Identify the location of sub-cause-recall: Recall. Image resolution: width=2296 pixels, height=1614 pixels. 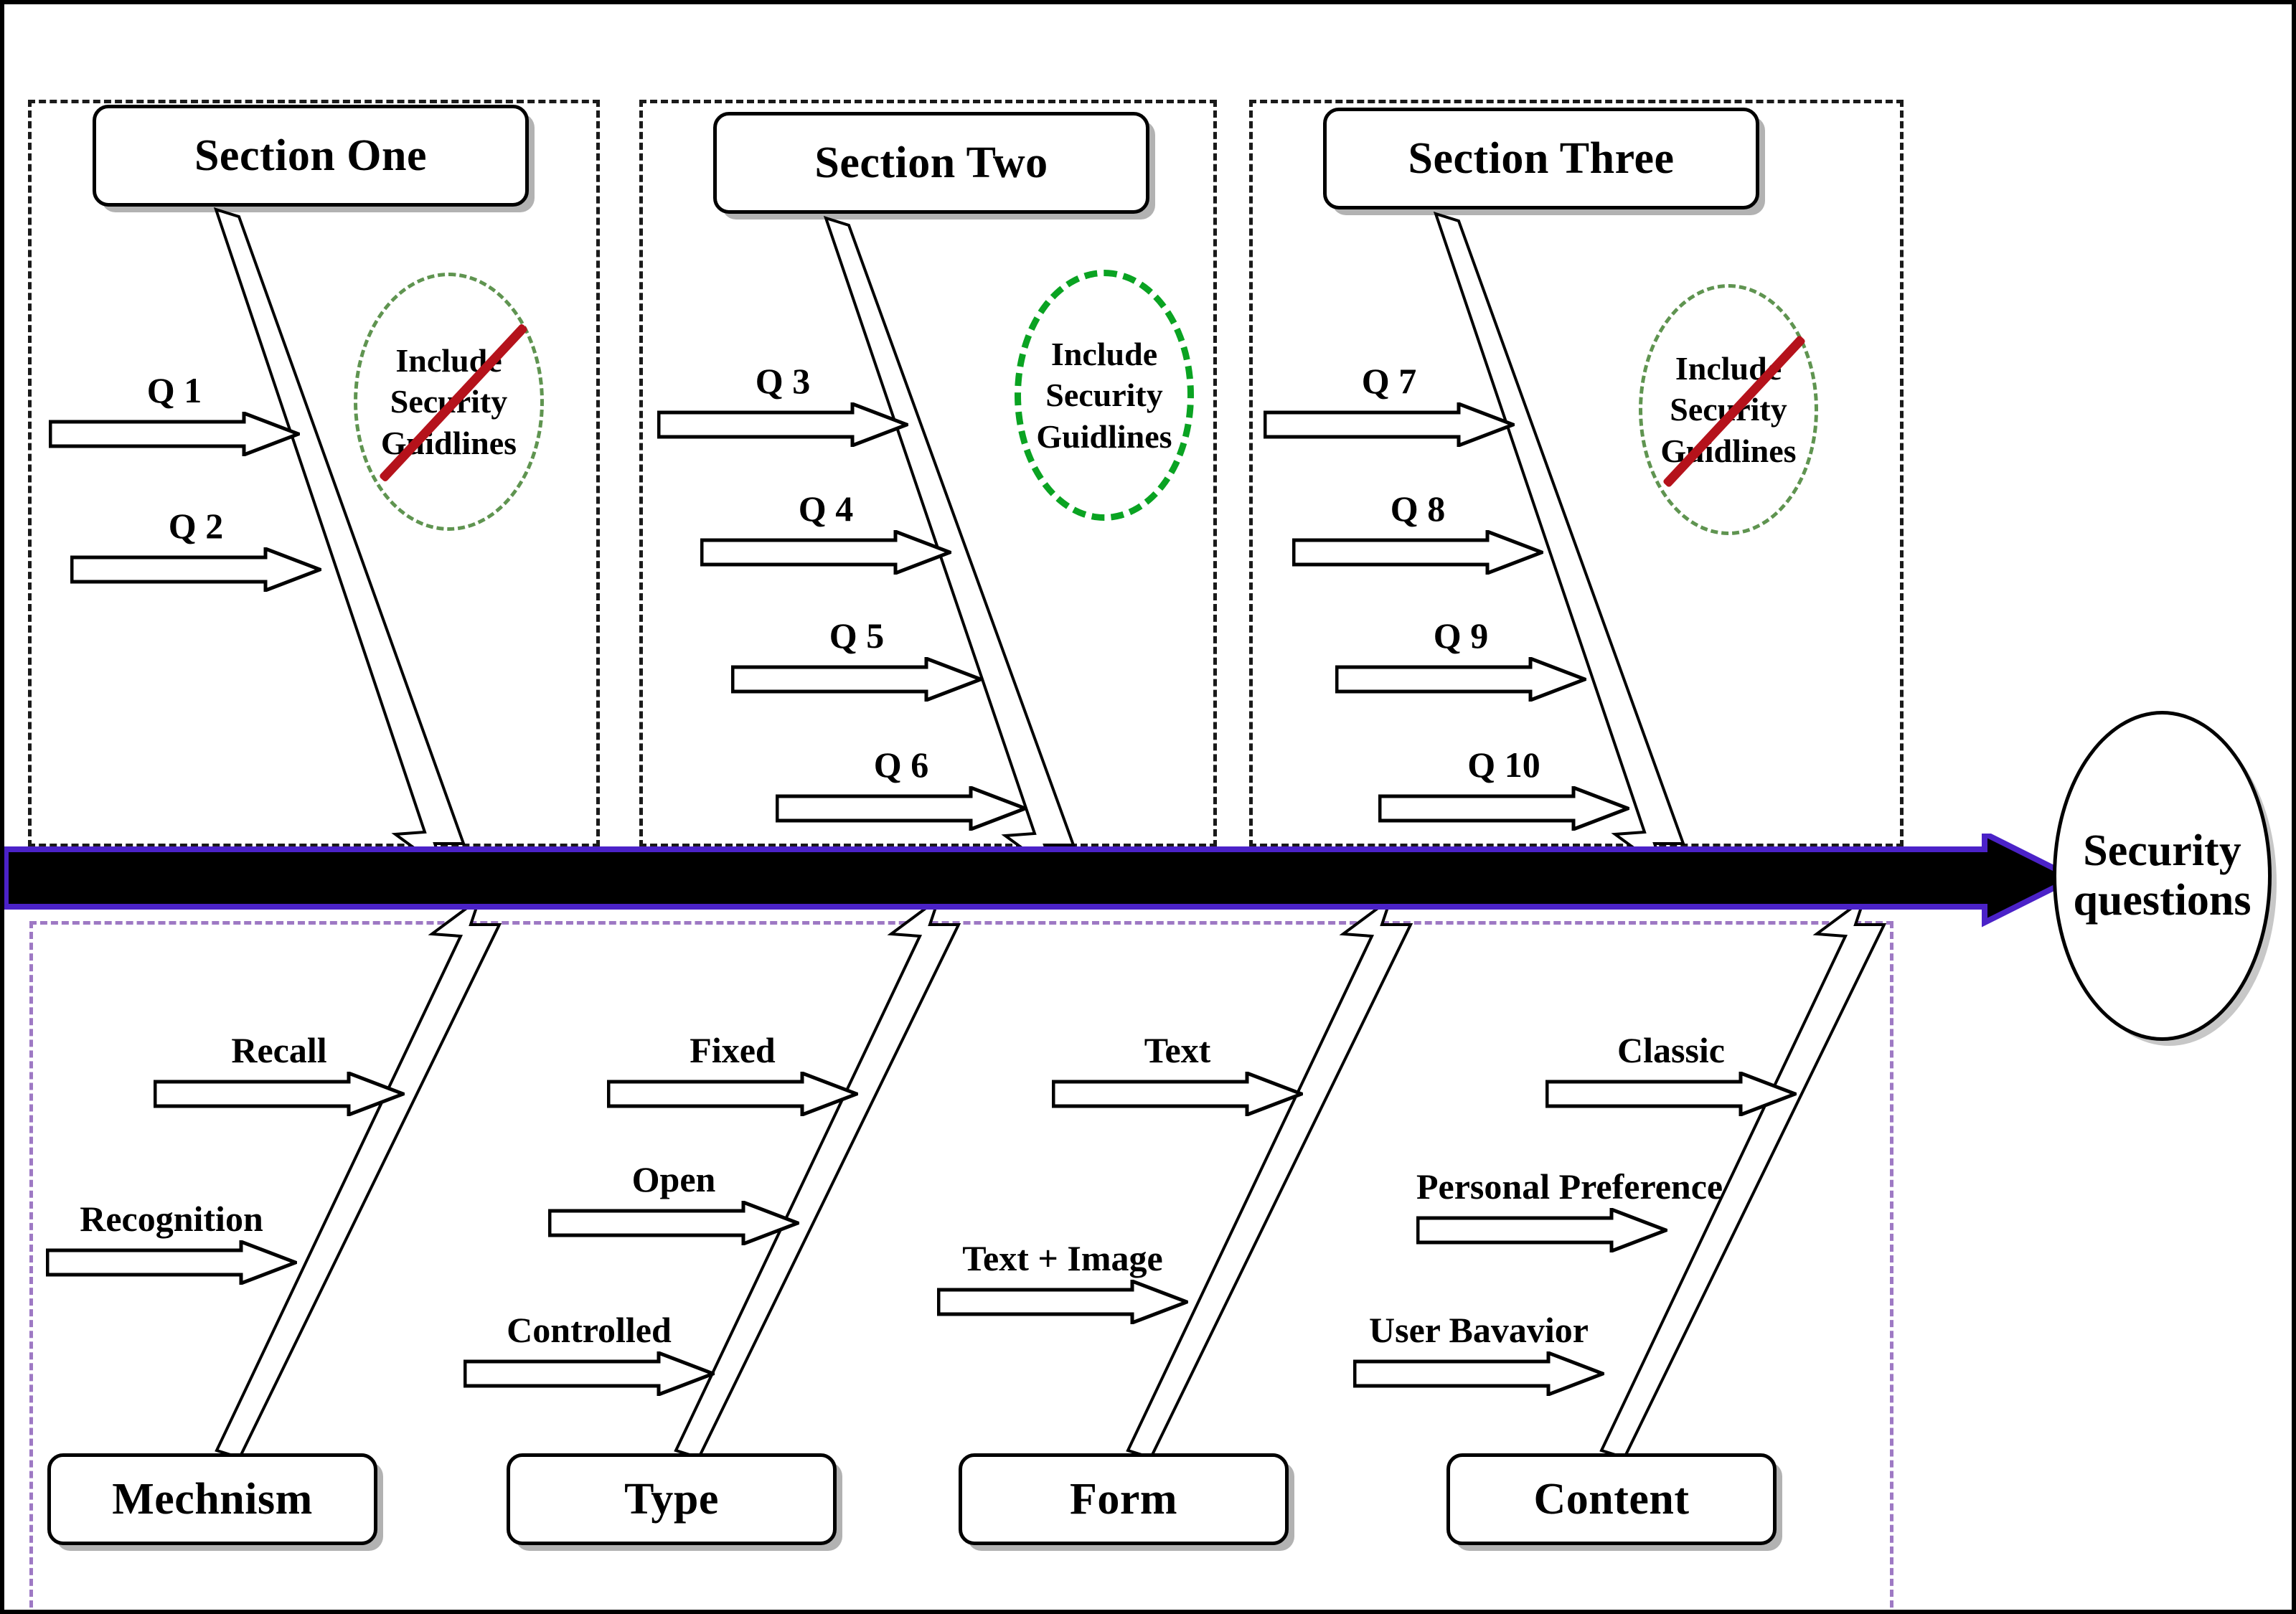
(279, 1073).